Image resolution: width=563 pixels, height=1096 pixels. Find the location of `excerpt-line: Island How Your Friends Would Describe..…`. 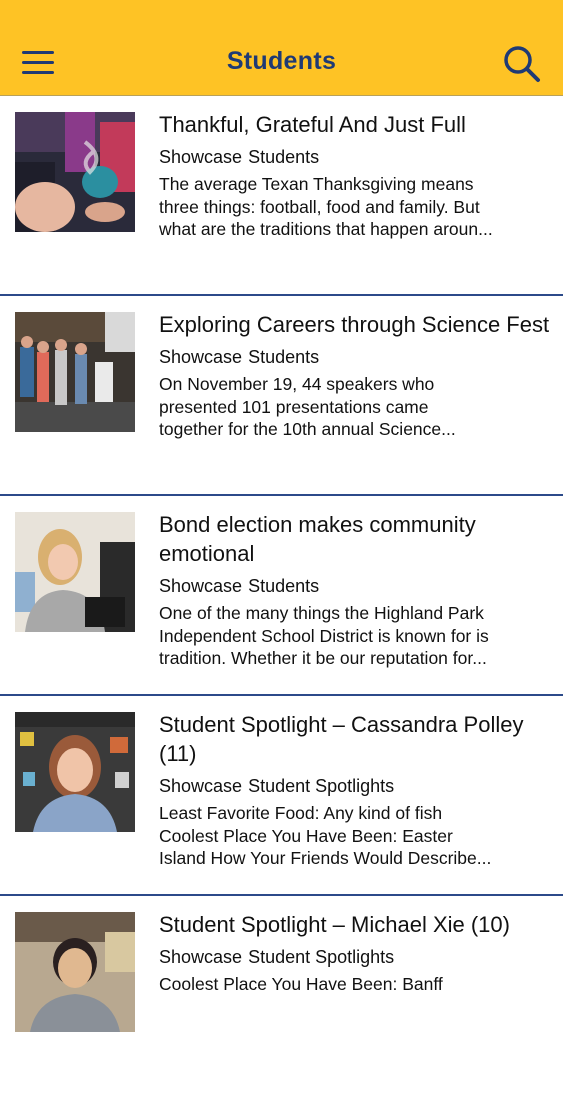

excerpt-line: Island How Your Friends Would Describe..… is located at coordinates (325, 858).